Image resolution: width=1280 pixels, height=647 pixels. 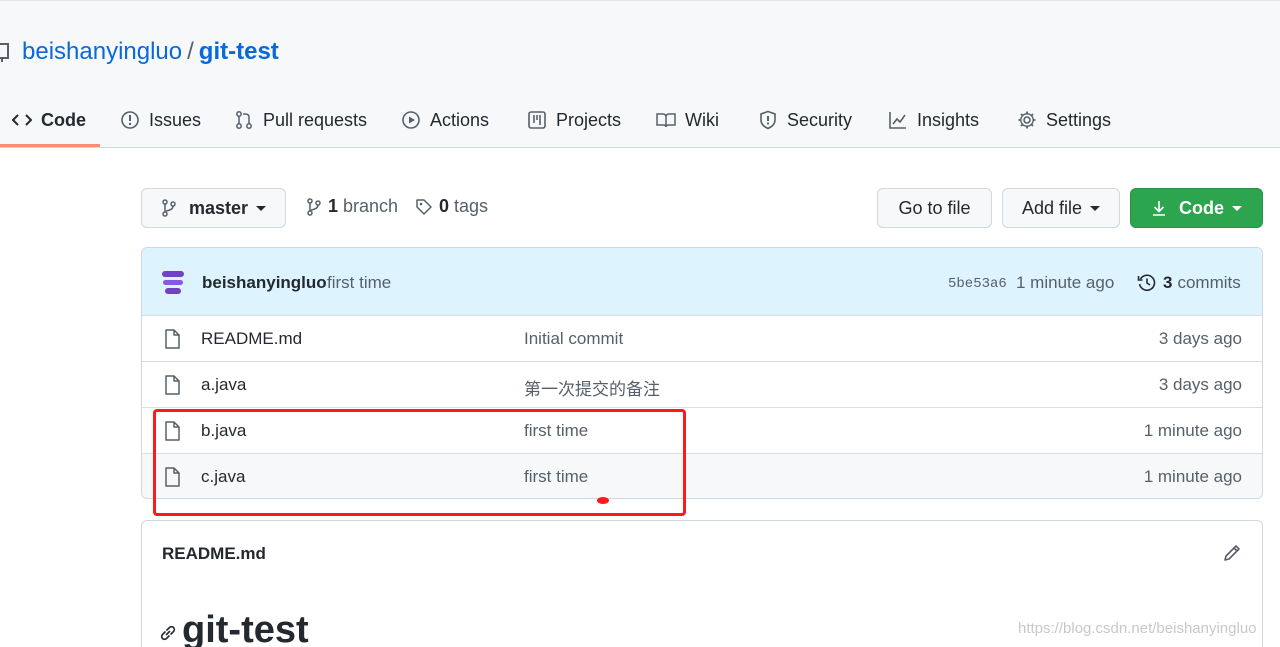 I want to click on tab-security: Security, so click(x=805, y=120).